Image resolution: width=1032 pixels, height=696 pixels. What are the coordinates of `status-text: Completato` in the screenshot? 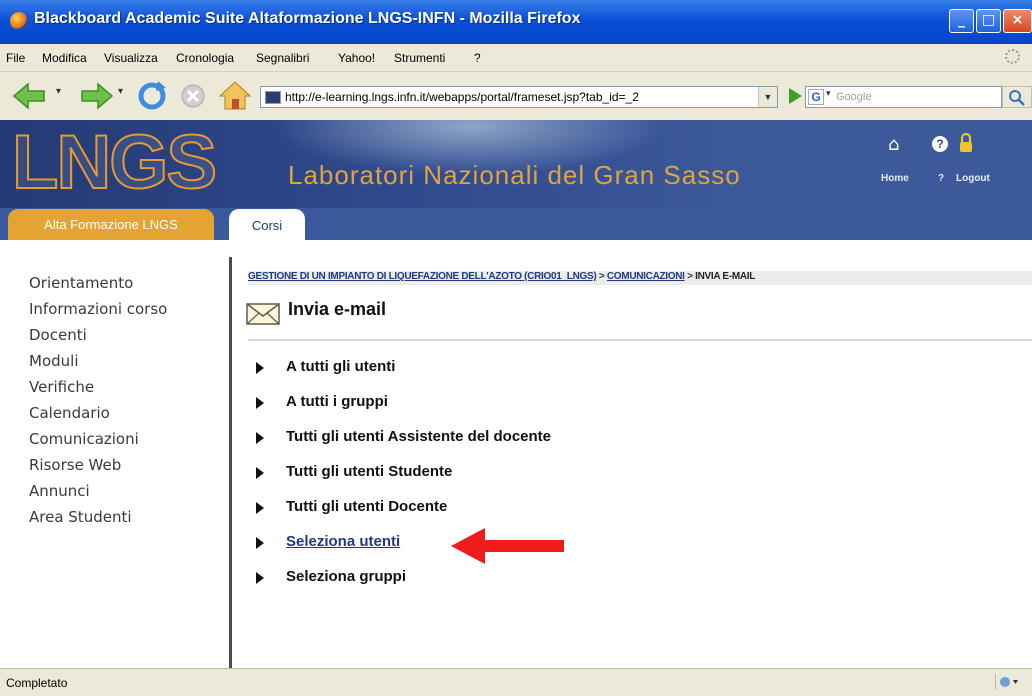 It's located at (37, 683).